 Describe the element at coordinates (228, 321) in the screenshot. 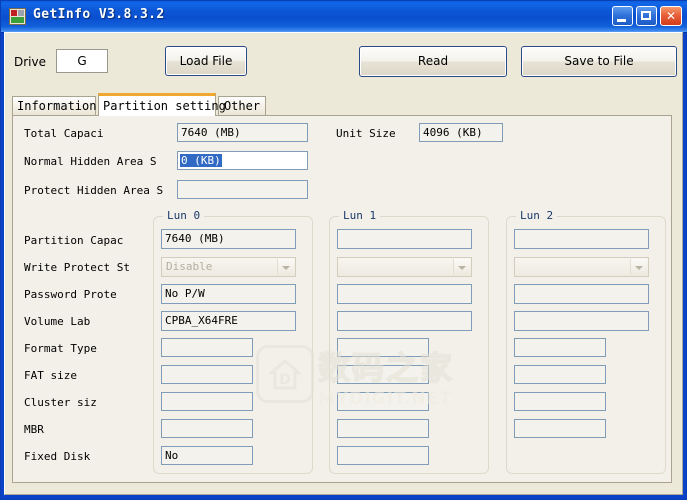

I see `lun-0-volume-label-input: CPBA_X64FRE` at that location.